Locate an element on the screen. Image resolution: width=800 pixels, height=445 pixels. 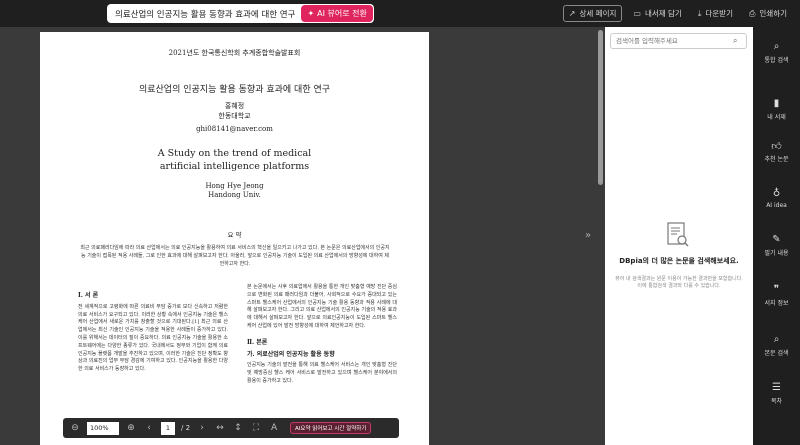
english-title-line2: artificial intelligence platforms is located at coordinates (234, 166).